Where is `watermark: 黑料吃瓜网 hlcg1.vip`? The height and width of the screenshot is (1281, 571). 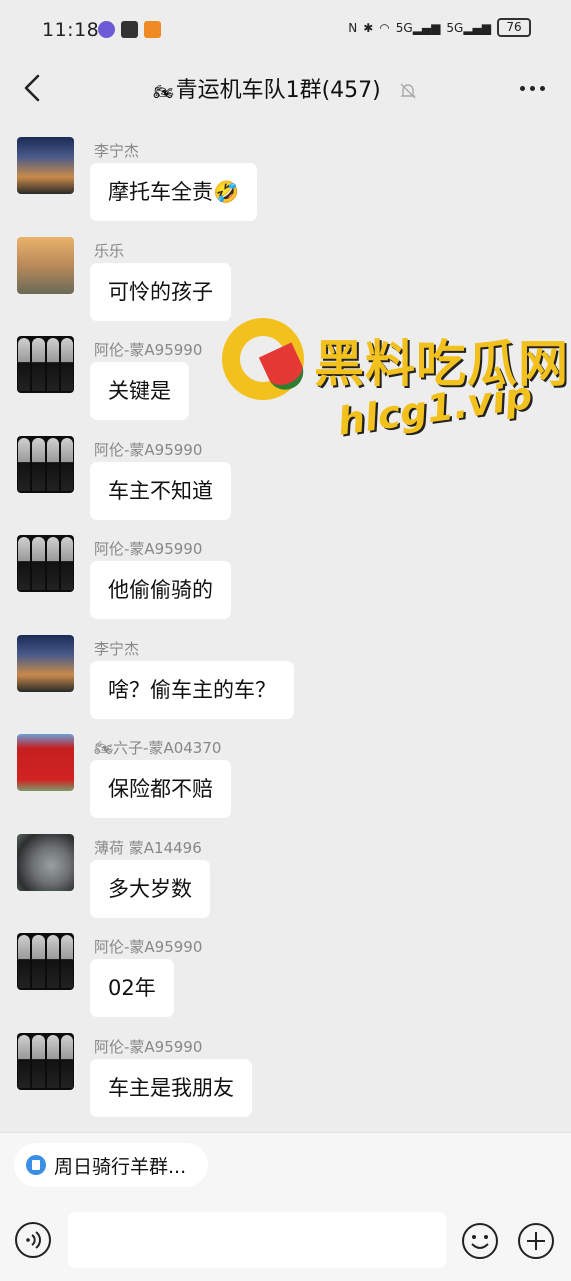
watermark: 黑料吃瓜网 hlcg1.vip is located at coordinates (396, 398).